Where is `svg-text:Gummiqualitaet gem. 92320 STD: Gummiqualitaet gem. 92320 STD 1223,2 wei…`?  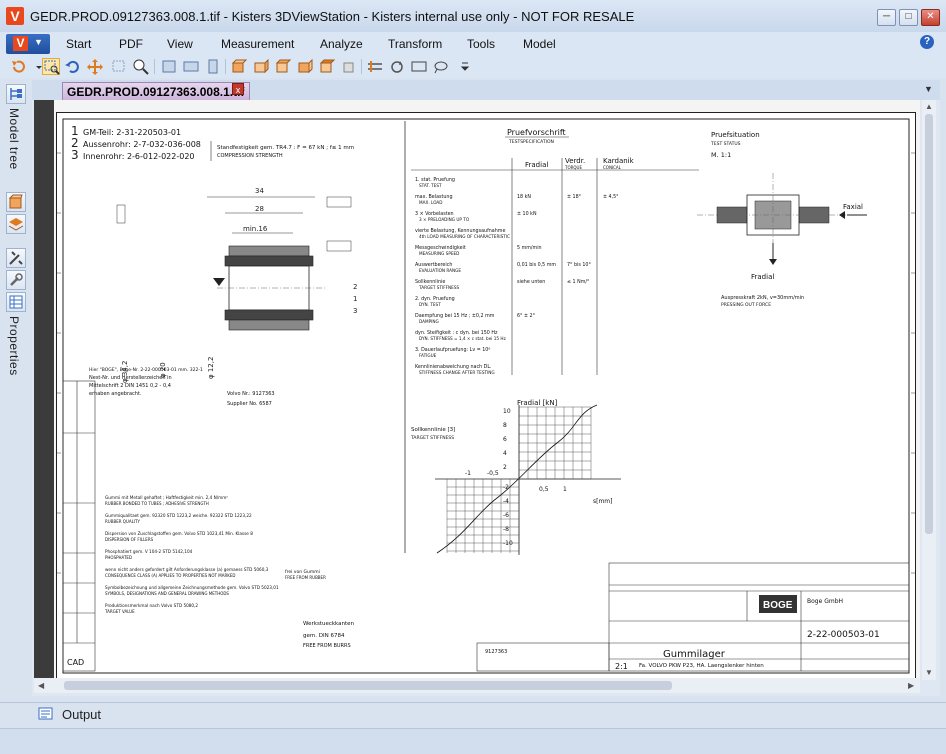 svg-text:Gummiqualitaet gem. 92320 STD: Gummiqualitaet gem. 92320 STD 1223,2 wei… is located at coordinates (178, 515).